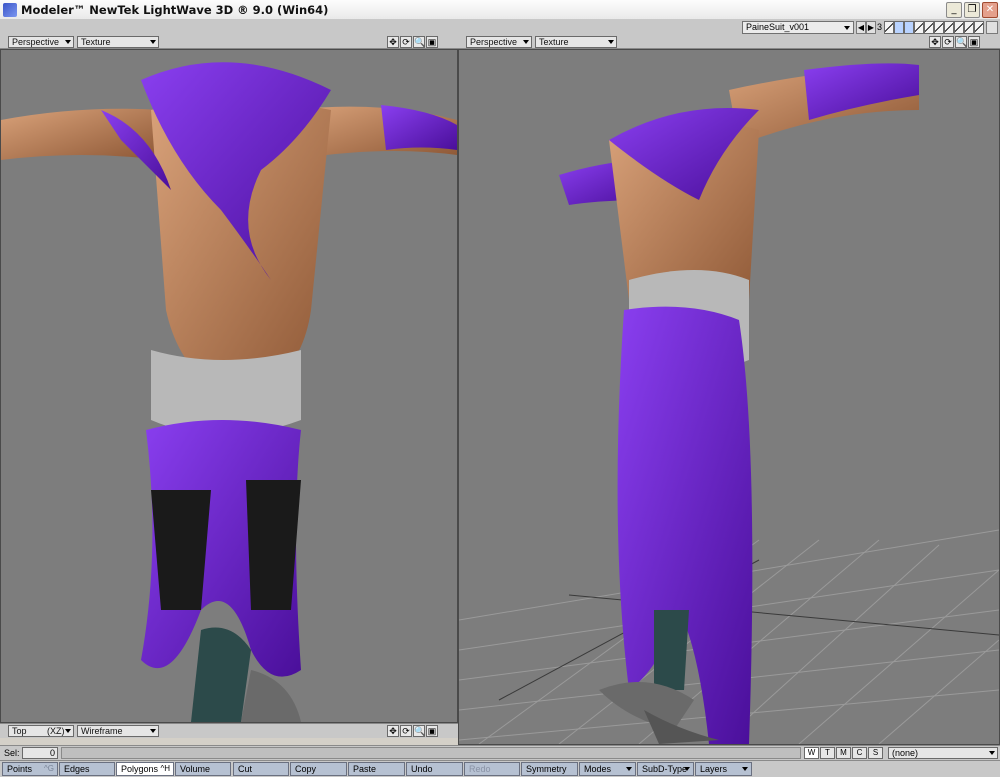 The width and height of the screenshot is (1000, 777). I want to click on object-select: PaineSuit_v001, so click(798, 27).